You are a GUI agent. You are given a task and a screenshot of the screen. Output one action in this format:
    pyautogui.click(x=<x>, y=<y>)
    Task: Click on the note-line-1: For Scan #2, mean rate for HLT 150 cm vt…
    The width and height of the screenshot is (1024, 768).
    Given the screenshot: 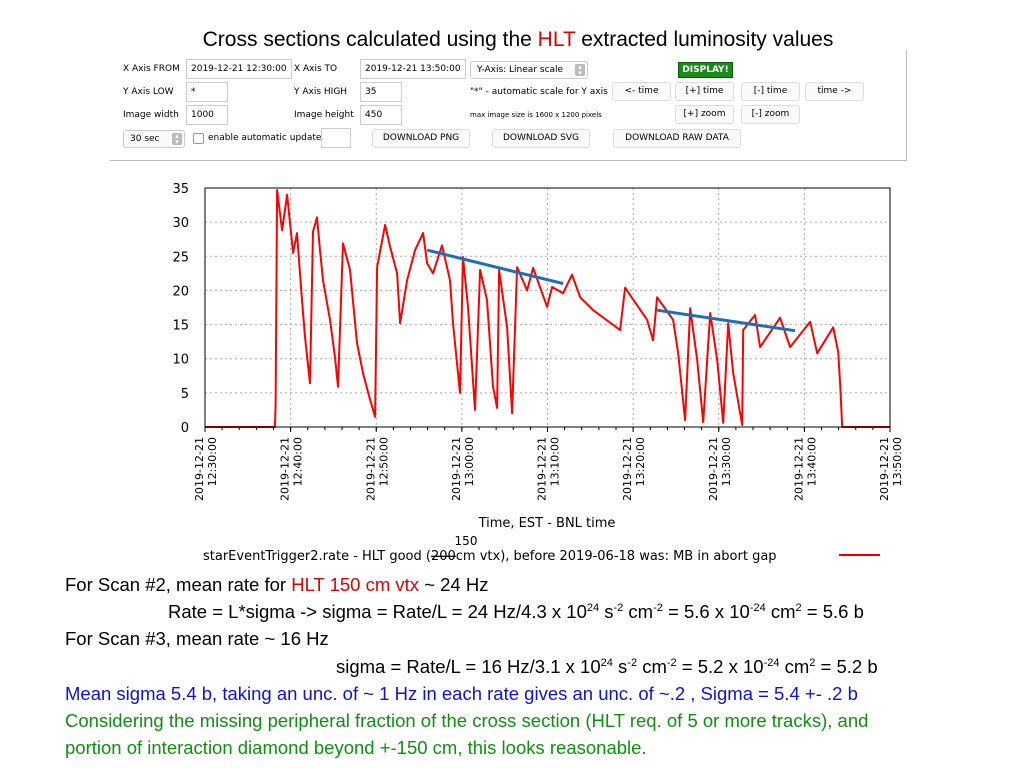 What is the action you would take?
    pyautogui.click(x=276, y=585)
    